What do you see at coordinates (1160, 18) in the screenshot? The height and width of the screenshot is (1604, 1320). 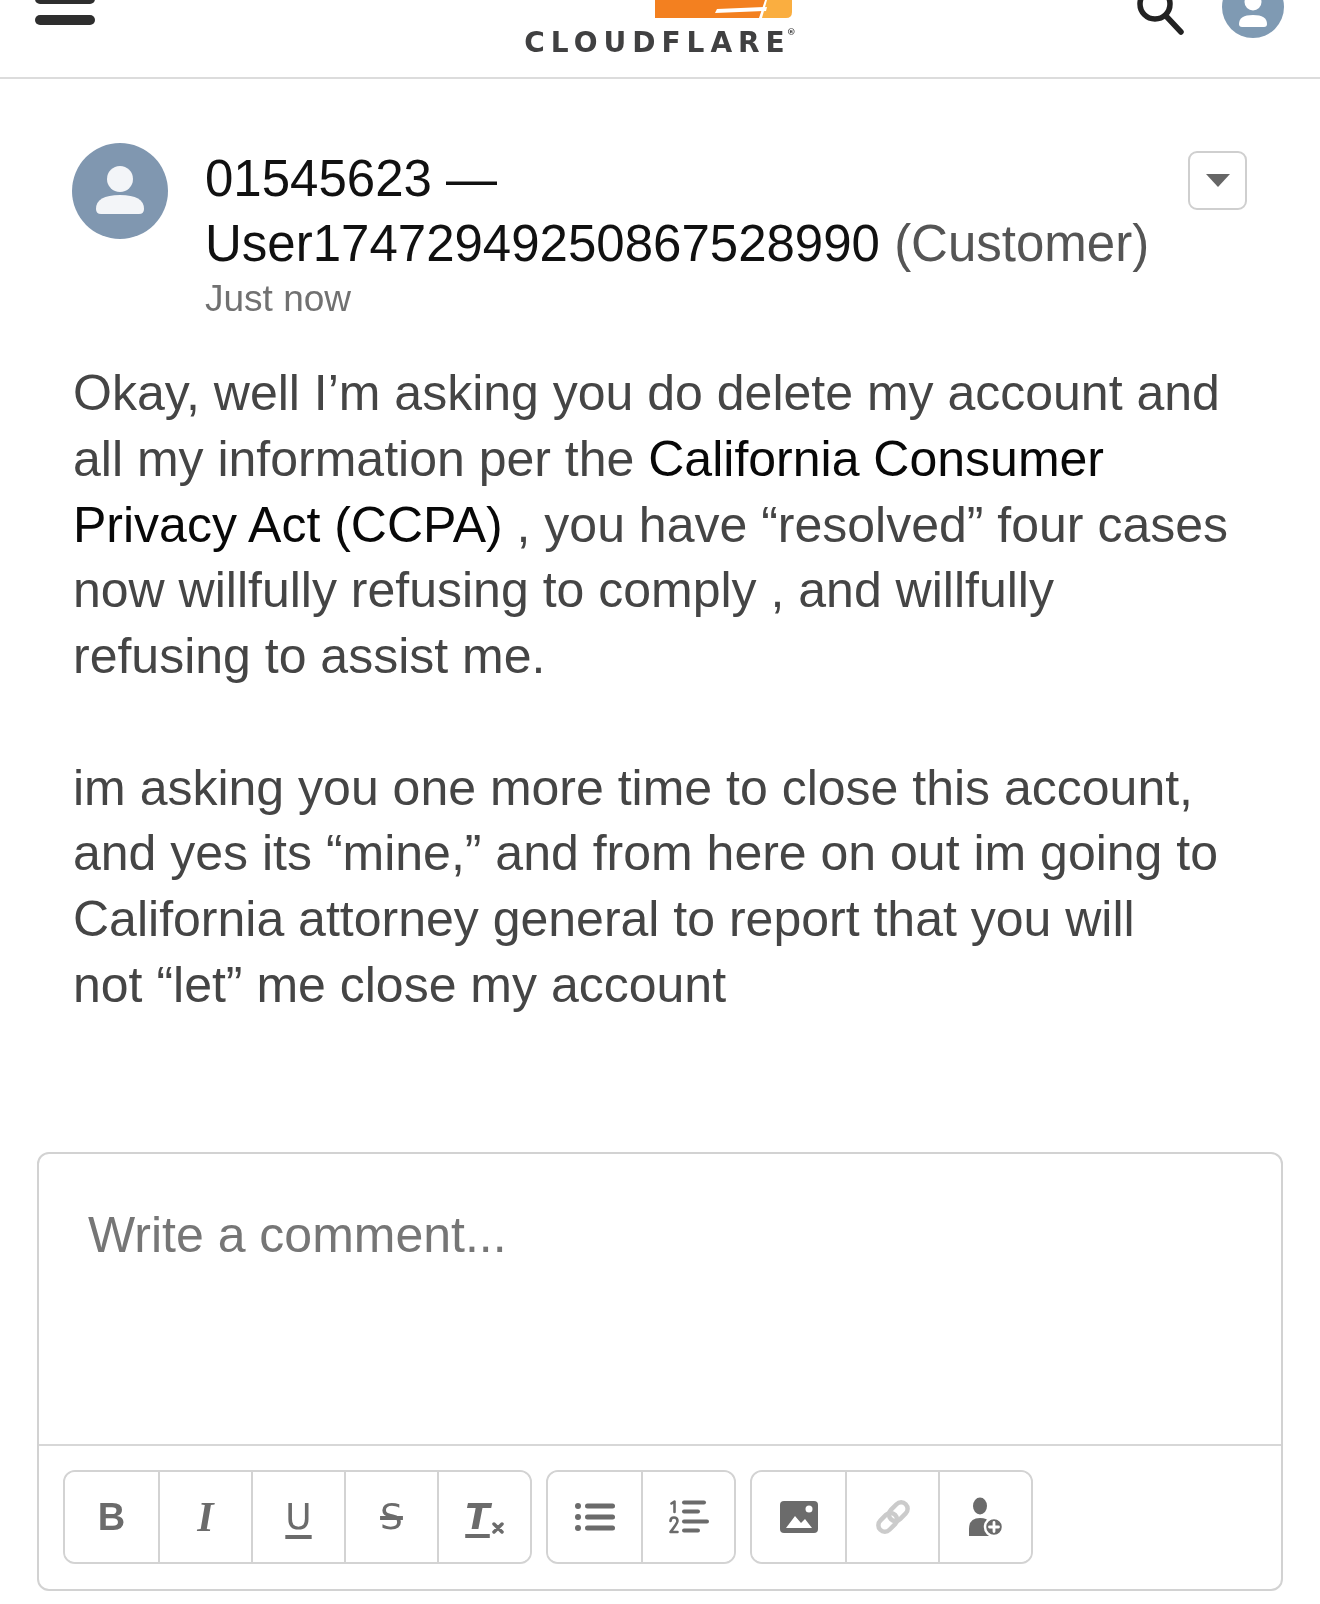 I see `search-icon` at bounding box center [1160, 18].